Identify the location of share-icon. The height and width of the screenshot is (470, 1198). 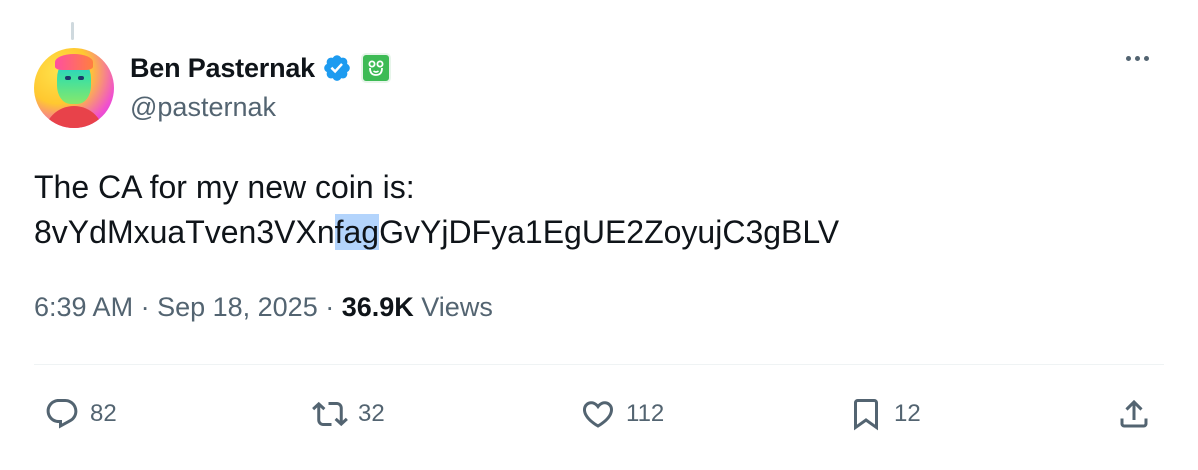
(1134, 413).